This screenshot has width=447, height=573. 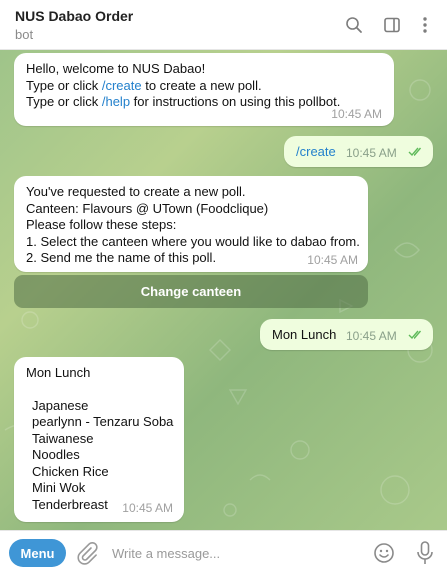 What do you see at coordinates (392, 25) in the screenshot?
I see `sidebar-toggle-icon` at bounding box center [392, 25].